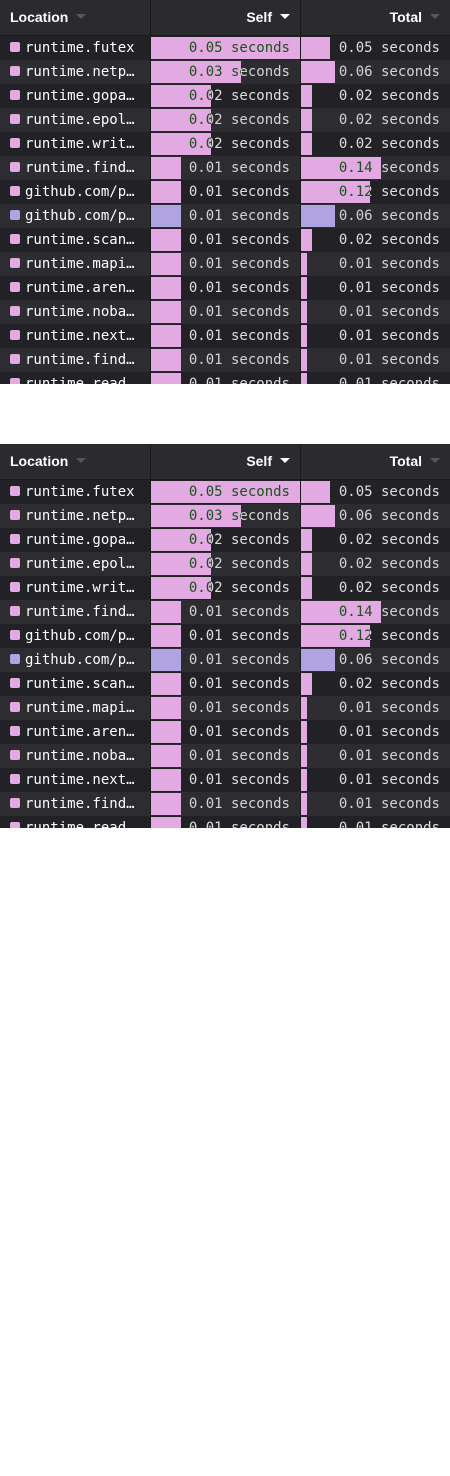 This screenshot has height=1476, width=450. Describe the element at coordinates (80, 264) in the screenshot. I see `location-name: runtime.mapiternext` at that location.